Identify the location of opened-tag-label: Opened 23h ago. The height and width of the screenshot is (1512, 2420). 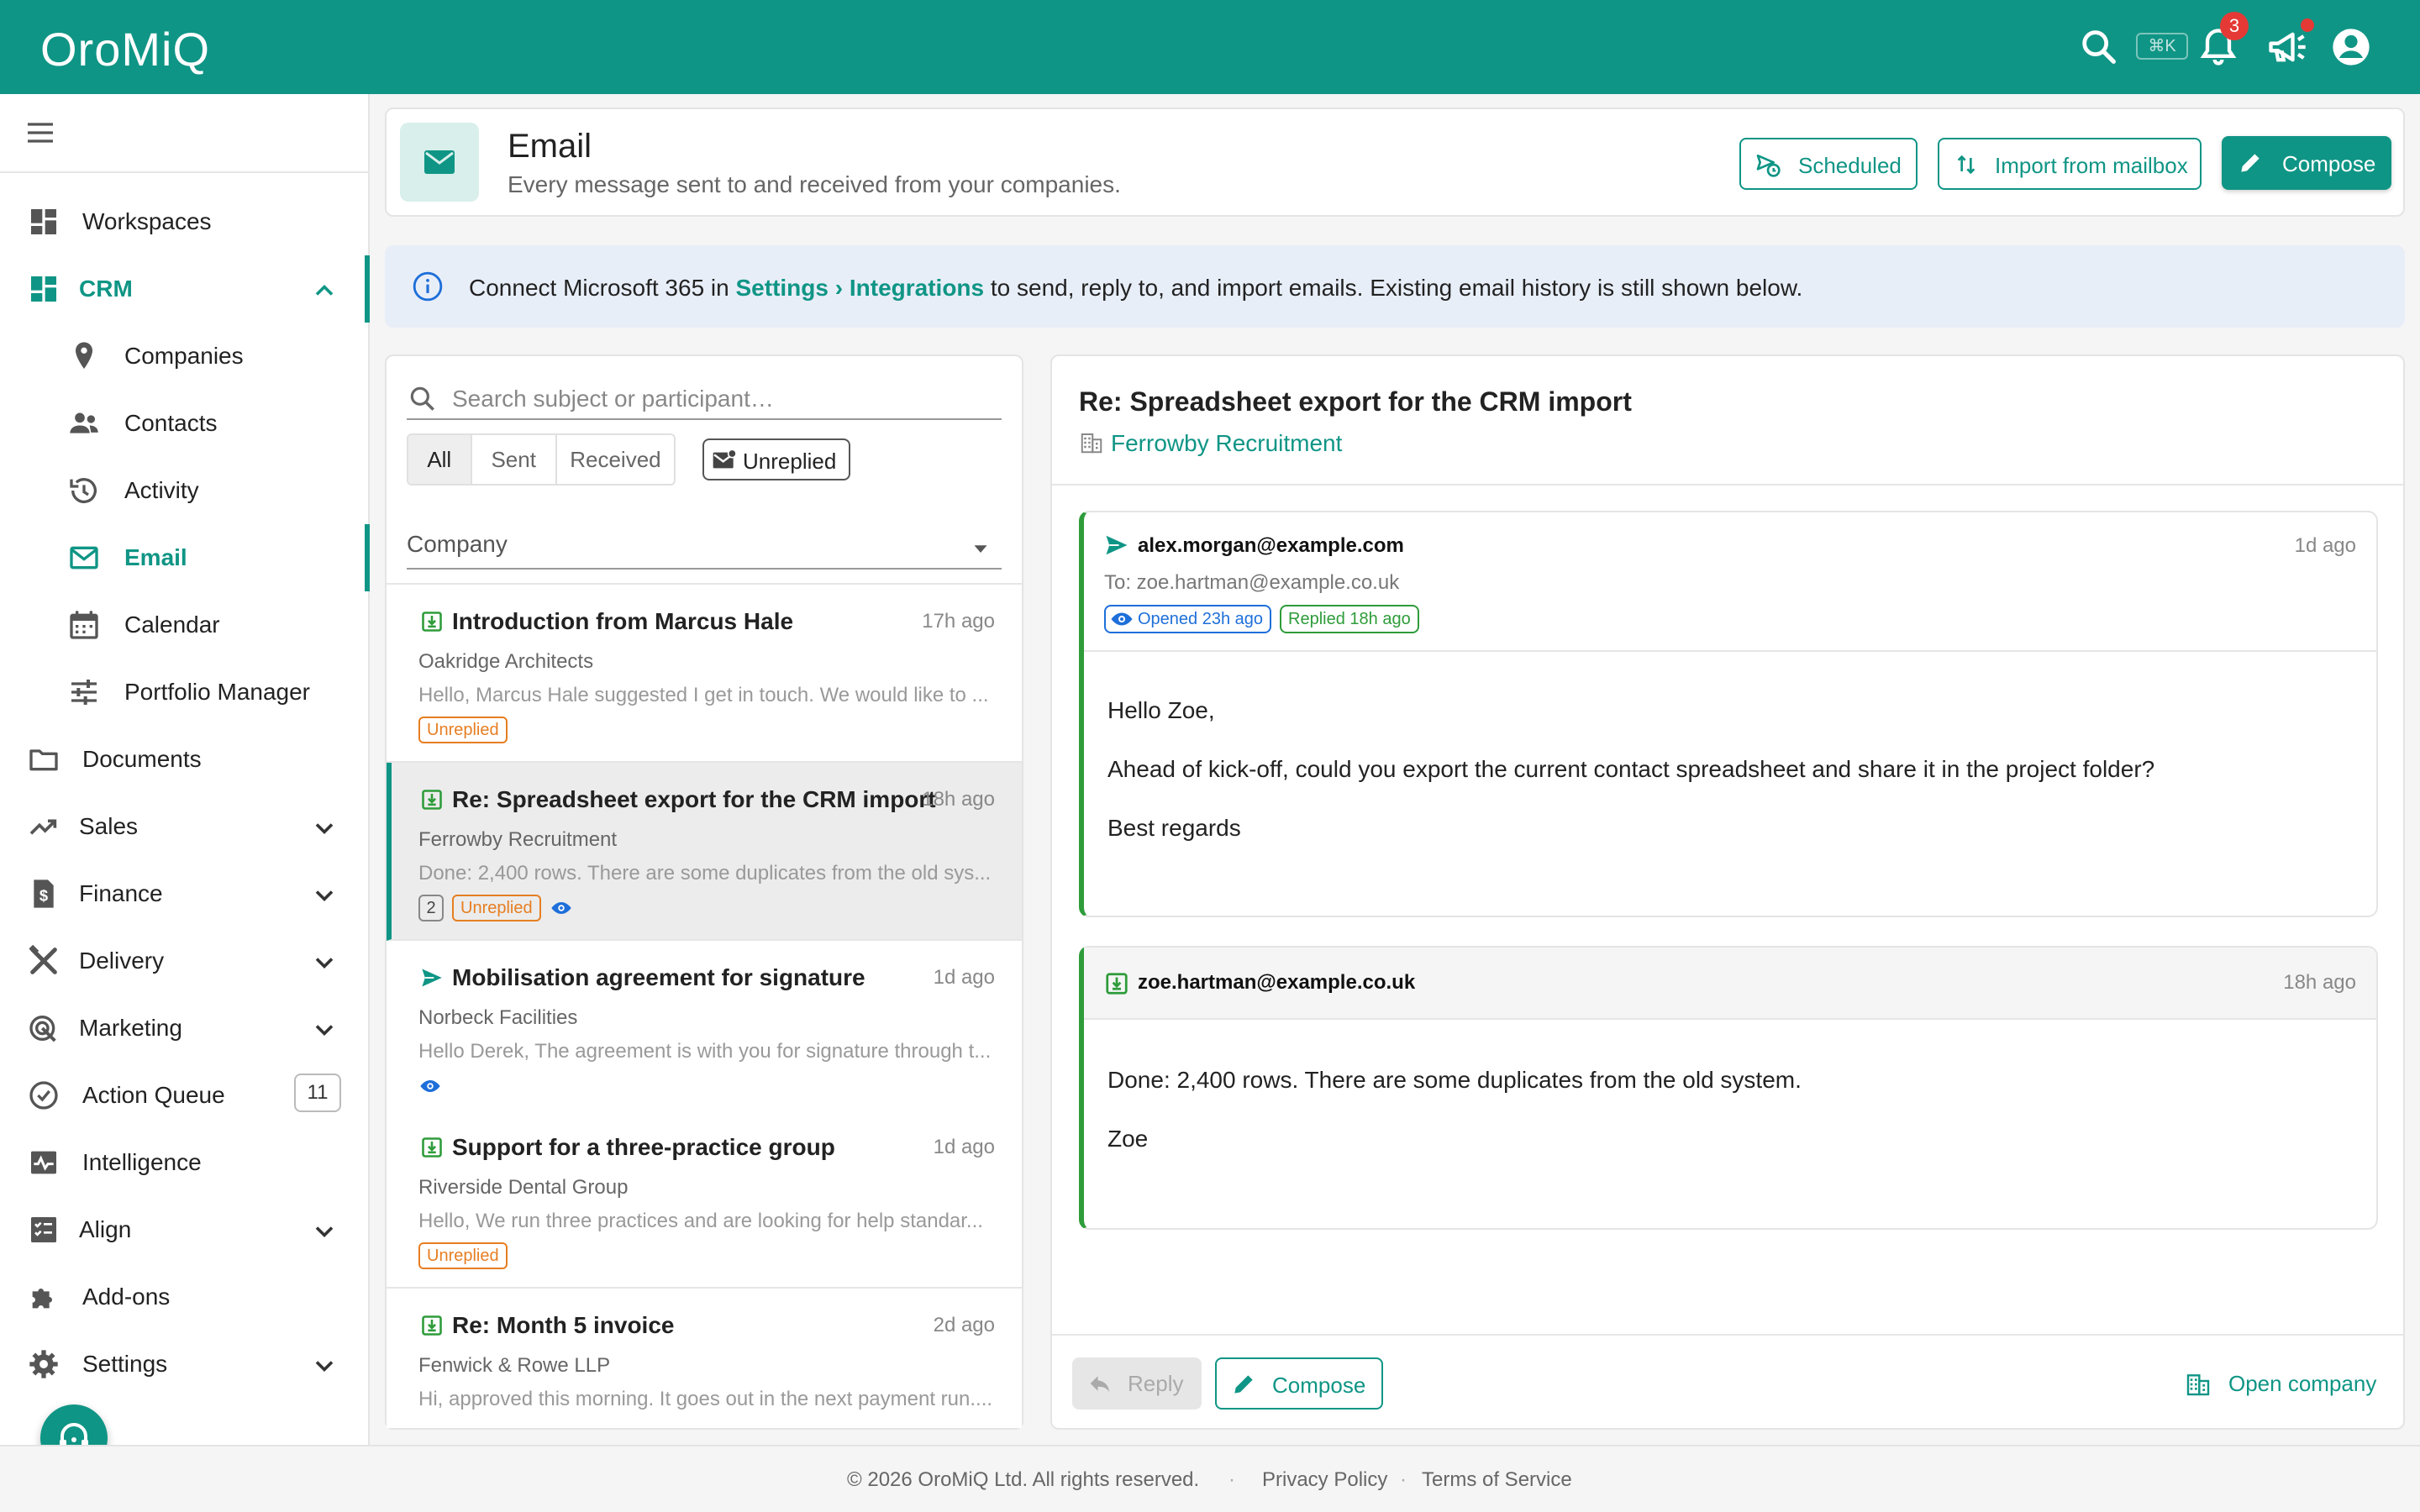
(1201, 619).